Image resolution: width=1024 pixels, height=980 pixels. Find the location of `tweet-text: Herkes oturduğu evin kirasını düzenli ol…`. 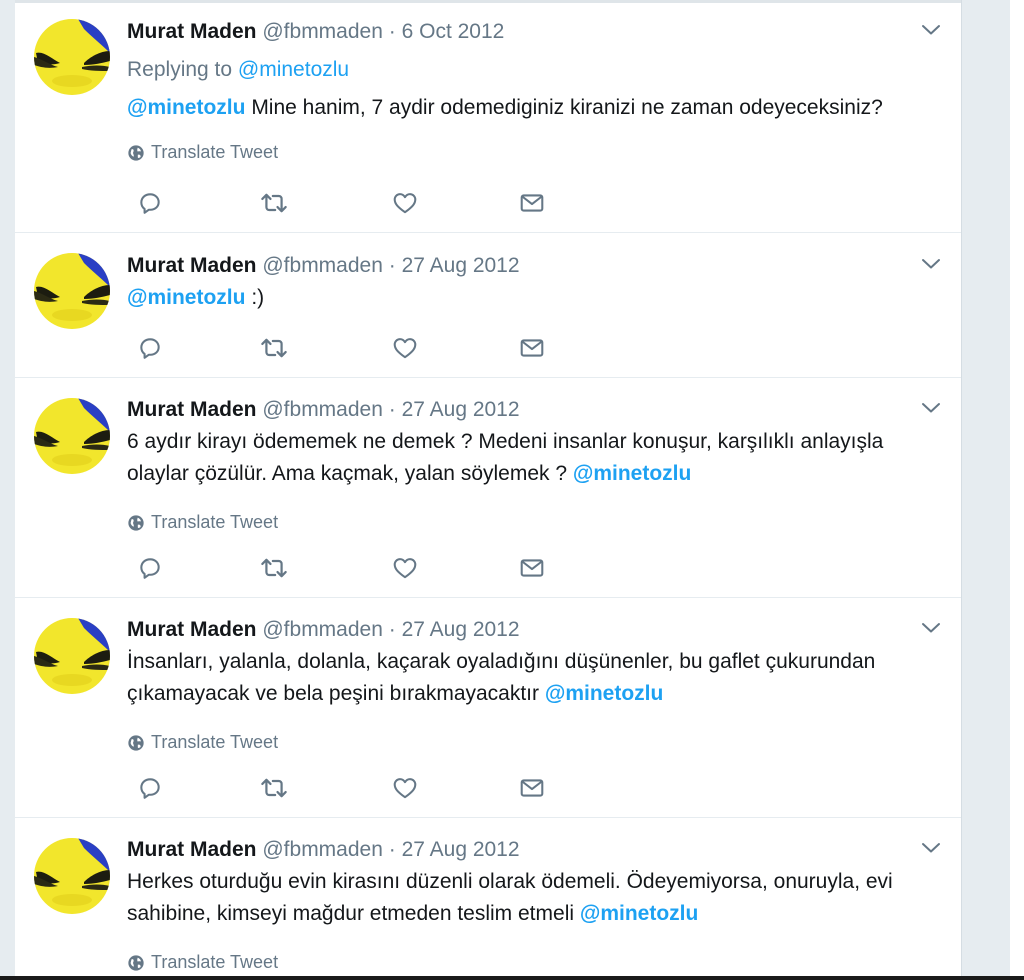

tweet-text: Herkes oturduğu evin kirasını düzenli ol… is located at coordinates (535, 898).